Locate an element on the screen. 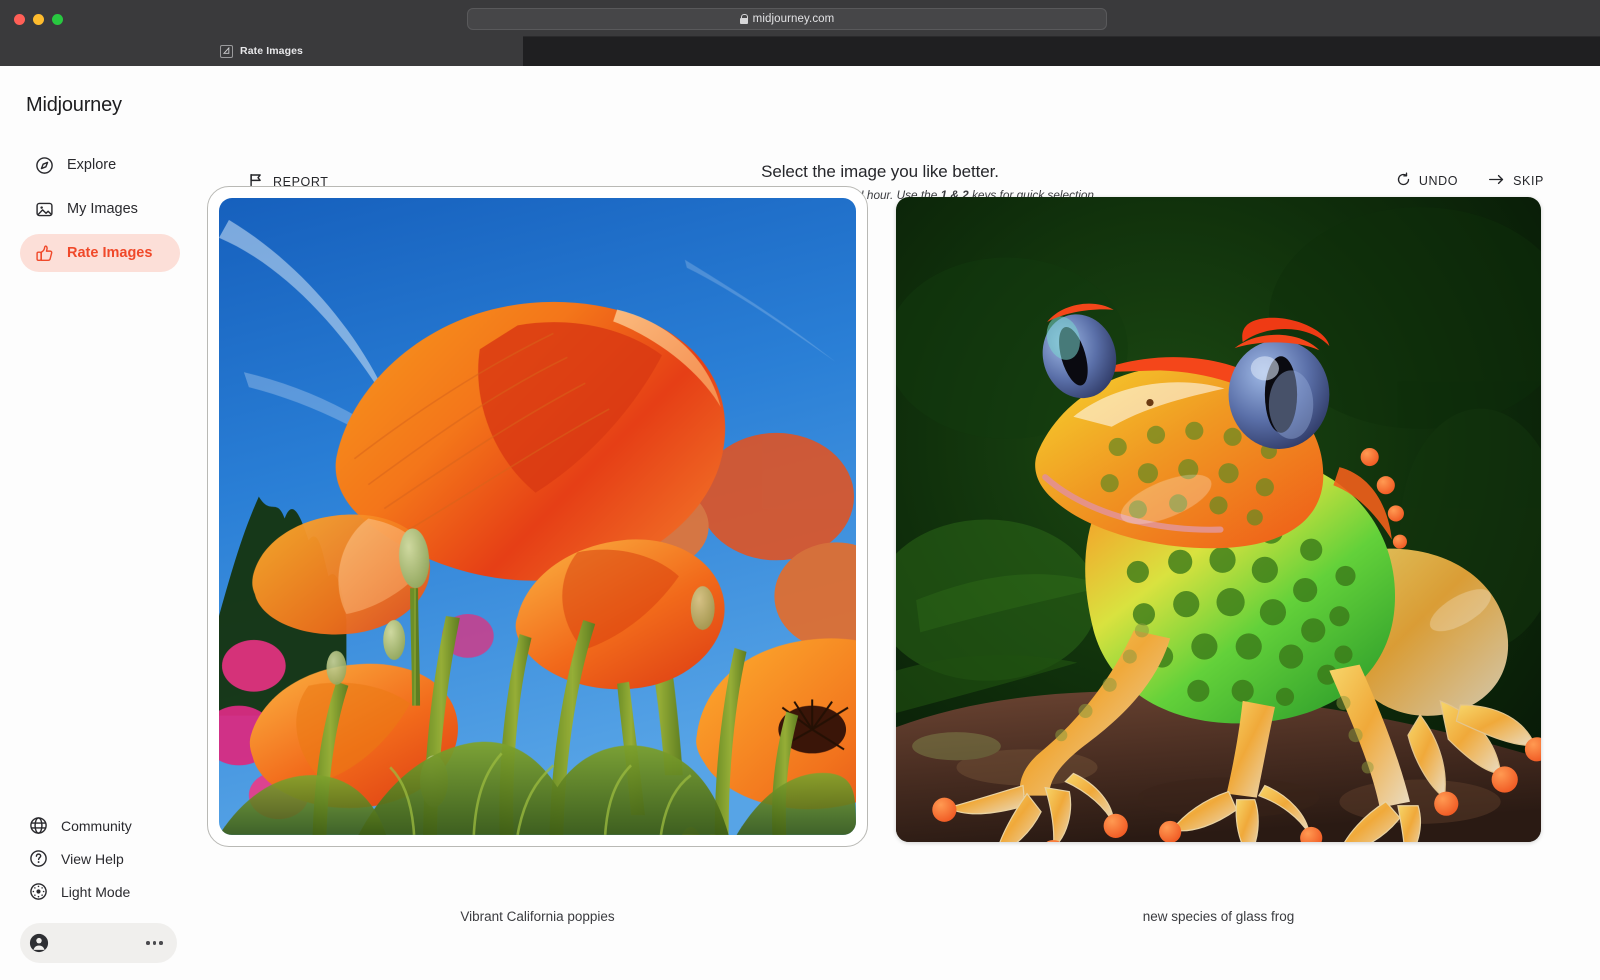 Image resolution: width=1600 pixels, height=980 pixels. browser-tabstrip: Rate Images is located at coordinates (800, 51).